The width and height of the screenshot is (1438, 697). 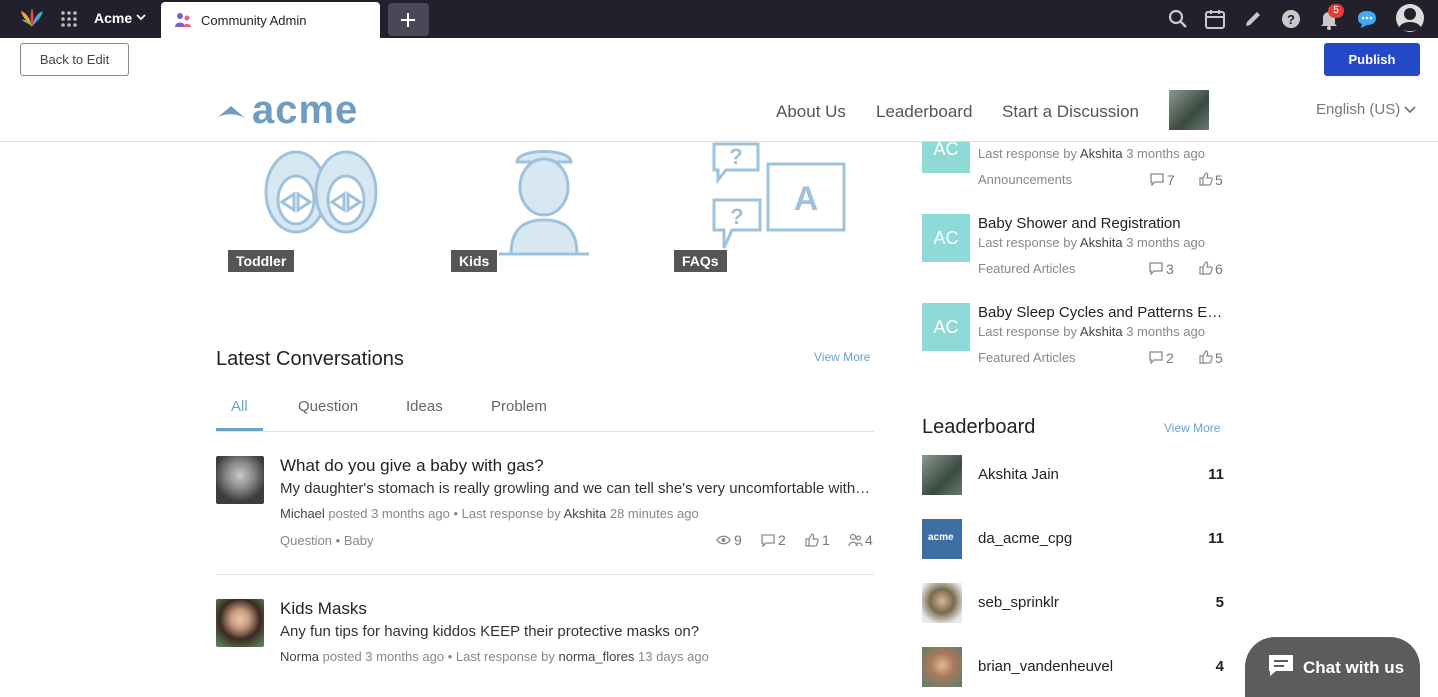 I want to click on leader-name: Akshita Jain, so click(x=1018, y=474).